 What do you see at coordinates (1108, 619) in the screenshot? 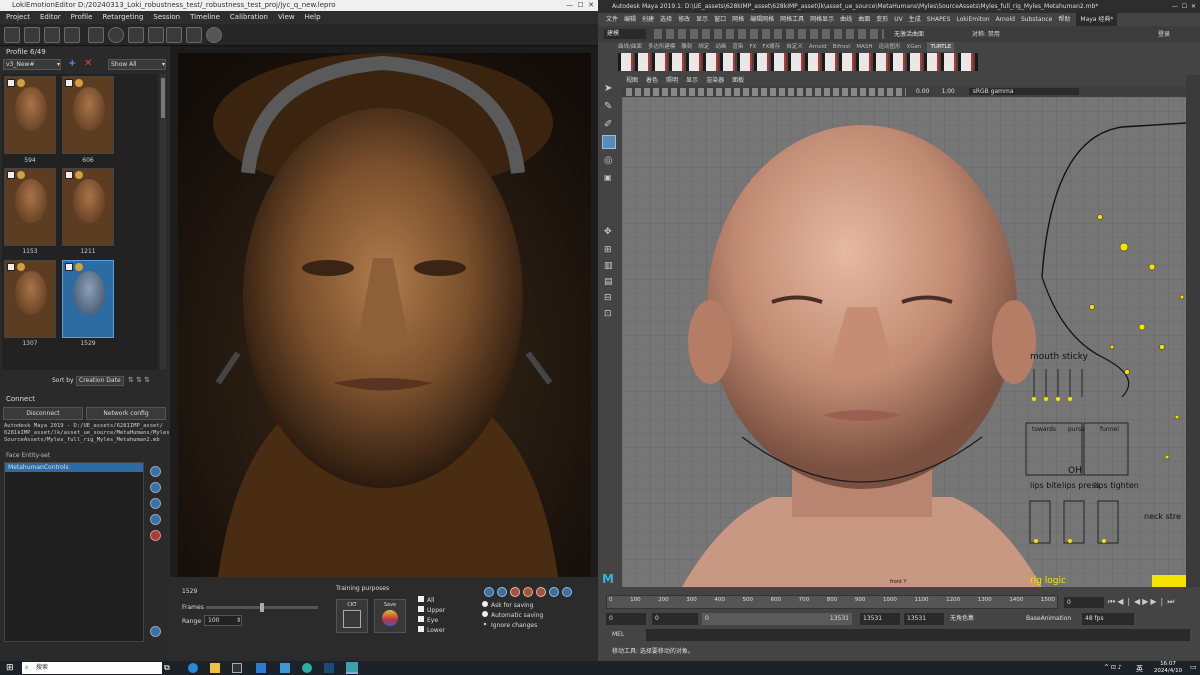
I see `fps-select: 48 fps` at bounding box center [1108, 619].